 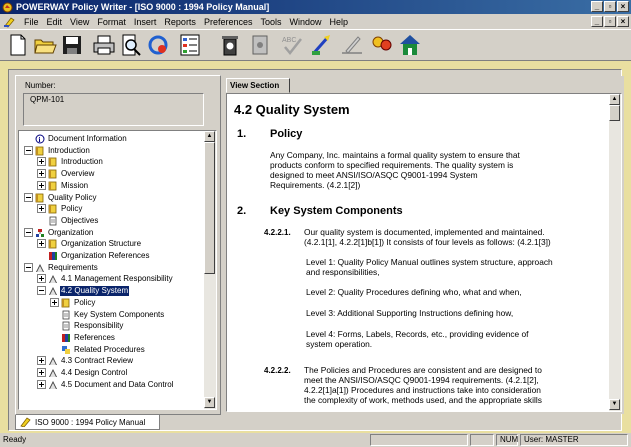 I want to click on tree-item-label: Key System Components, so click(x=119, y=314).